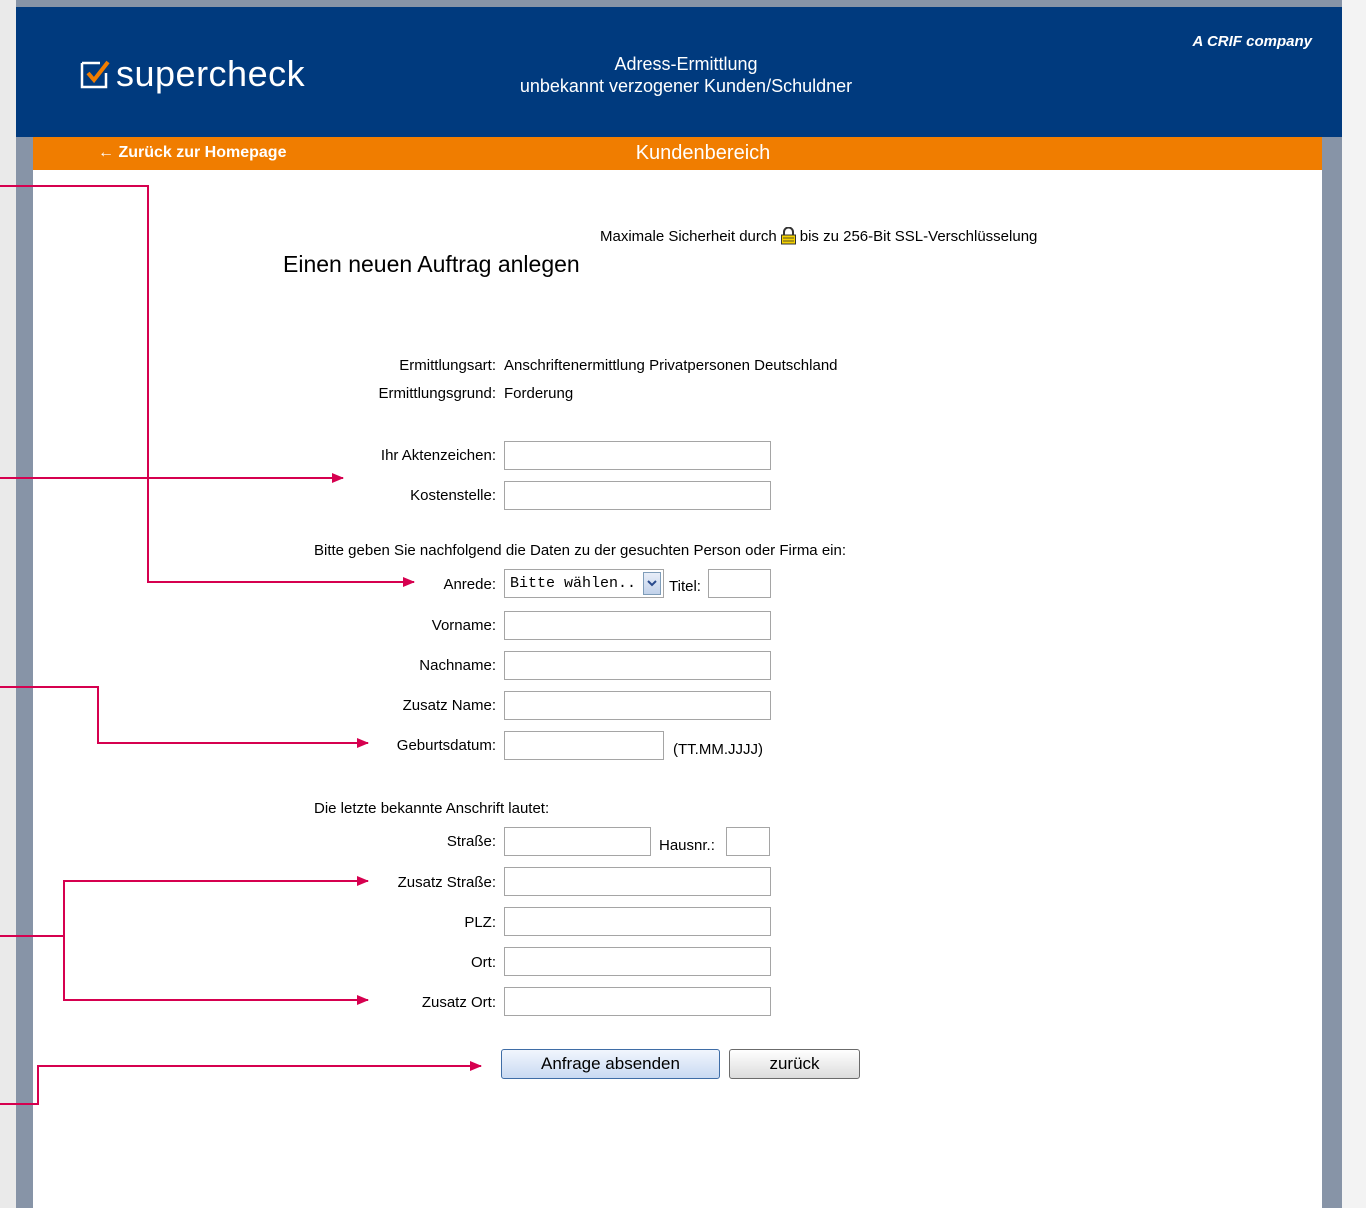  I want to click on logo-text: supercheck, so click(211, 73).